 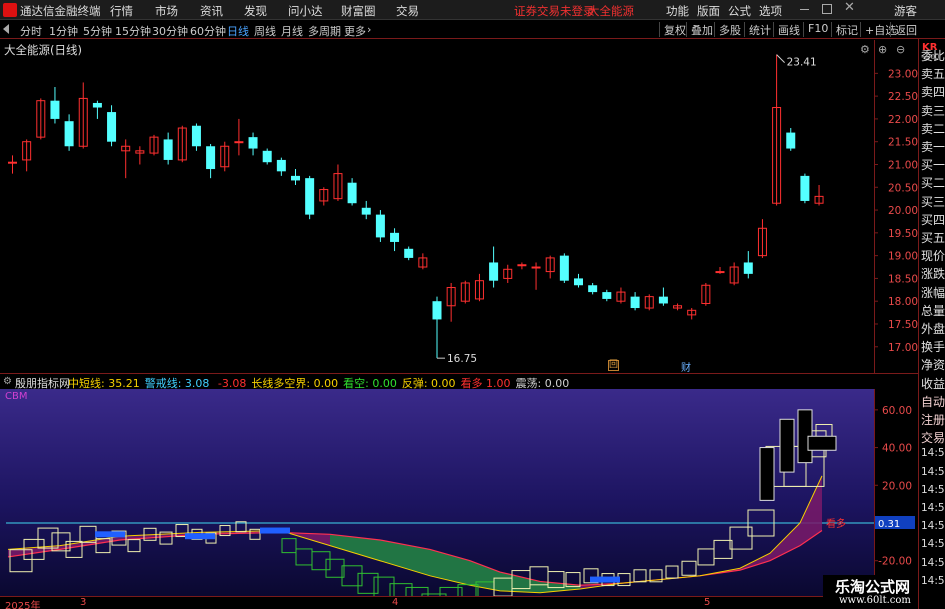 I want to click on high-marker-line, so click(x=780, y=59).